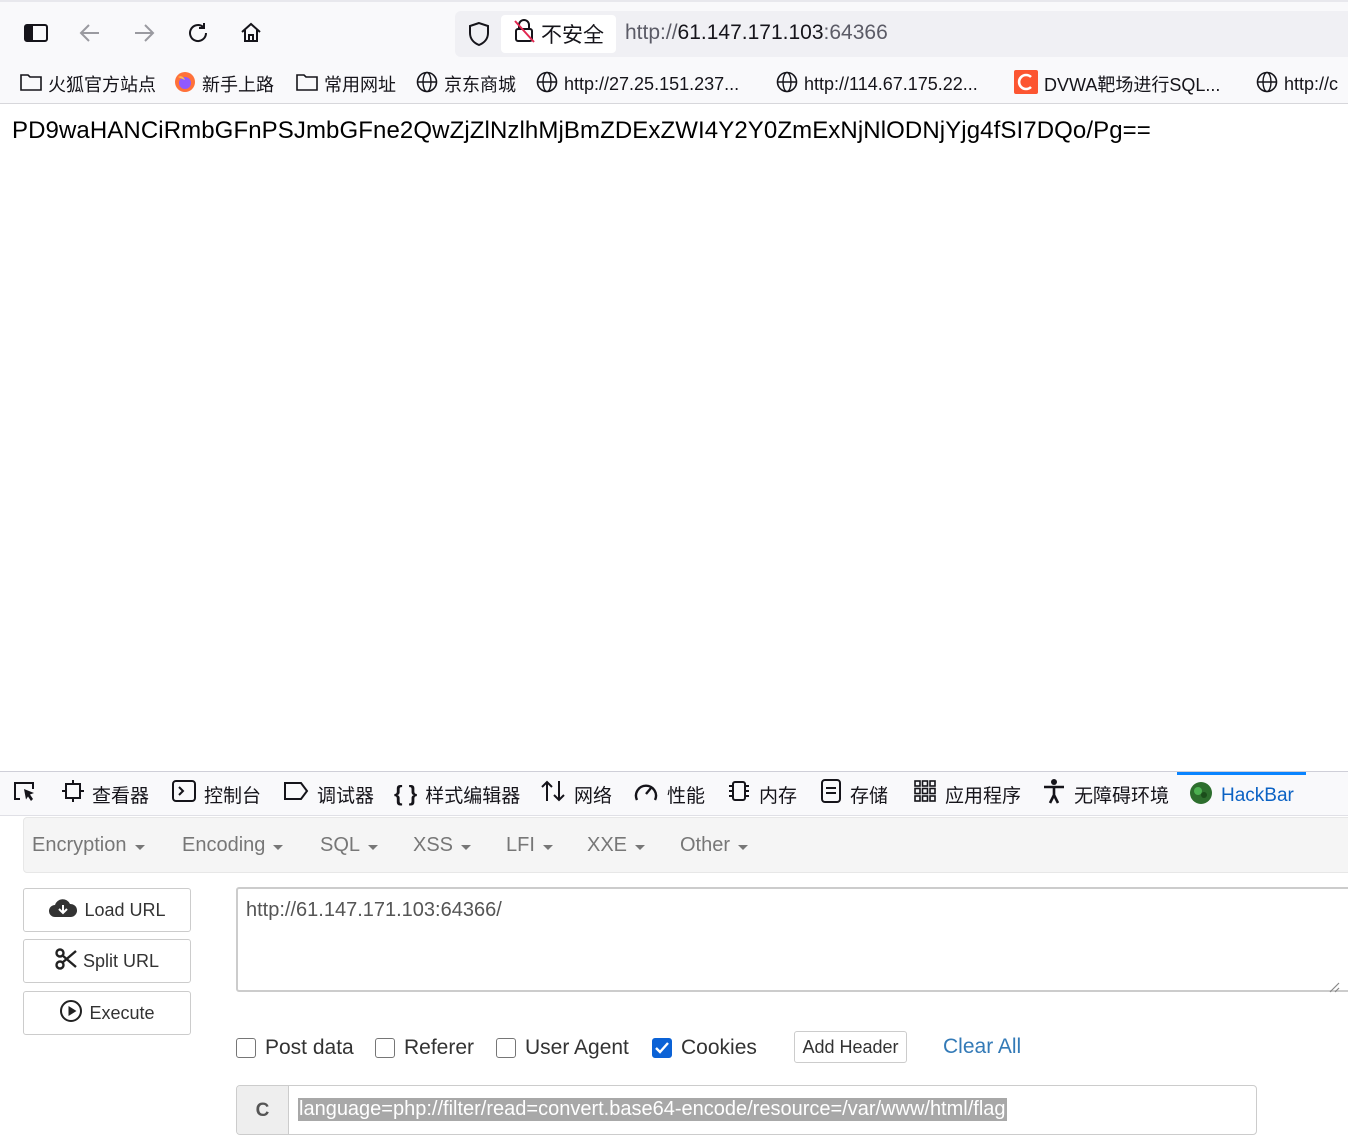 This screenshot has width=1348, height=1147. Describe the element at coordinates (105, 794) in the screenshot. I see `tab-inspector: 查看器` at that location.